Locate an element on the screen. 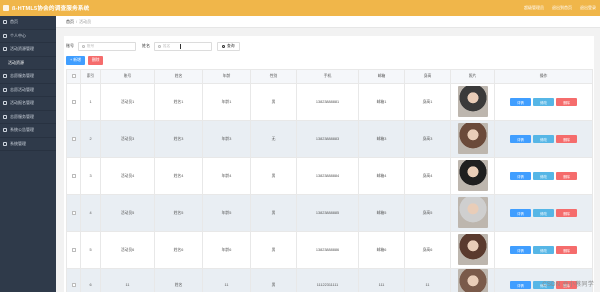  top-link-admin: 超级管理员 is located at coordinates (534, 8).